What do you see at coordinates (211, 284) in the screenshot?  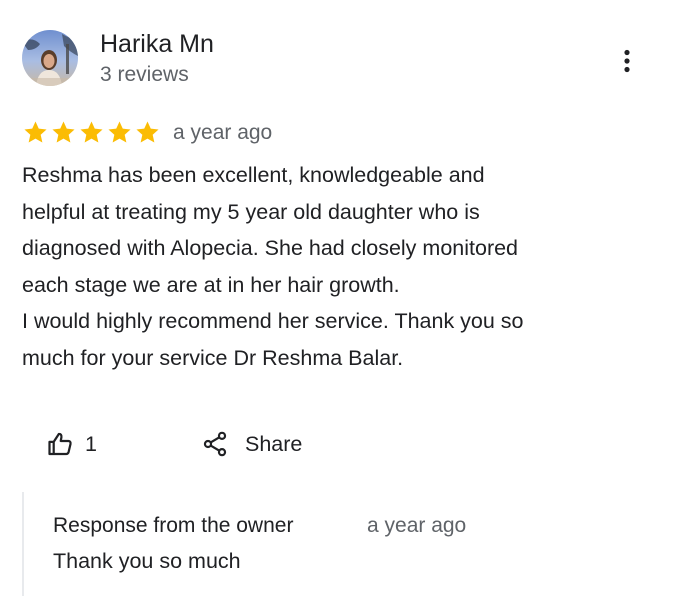 I see `review-text-line: each stage we are at in her hair growth.` at bounding box center [211, 284].